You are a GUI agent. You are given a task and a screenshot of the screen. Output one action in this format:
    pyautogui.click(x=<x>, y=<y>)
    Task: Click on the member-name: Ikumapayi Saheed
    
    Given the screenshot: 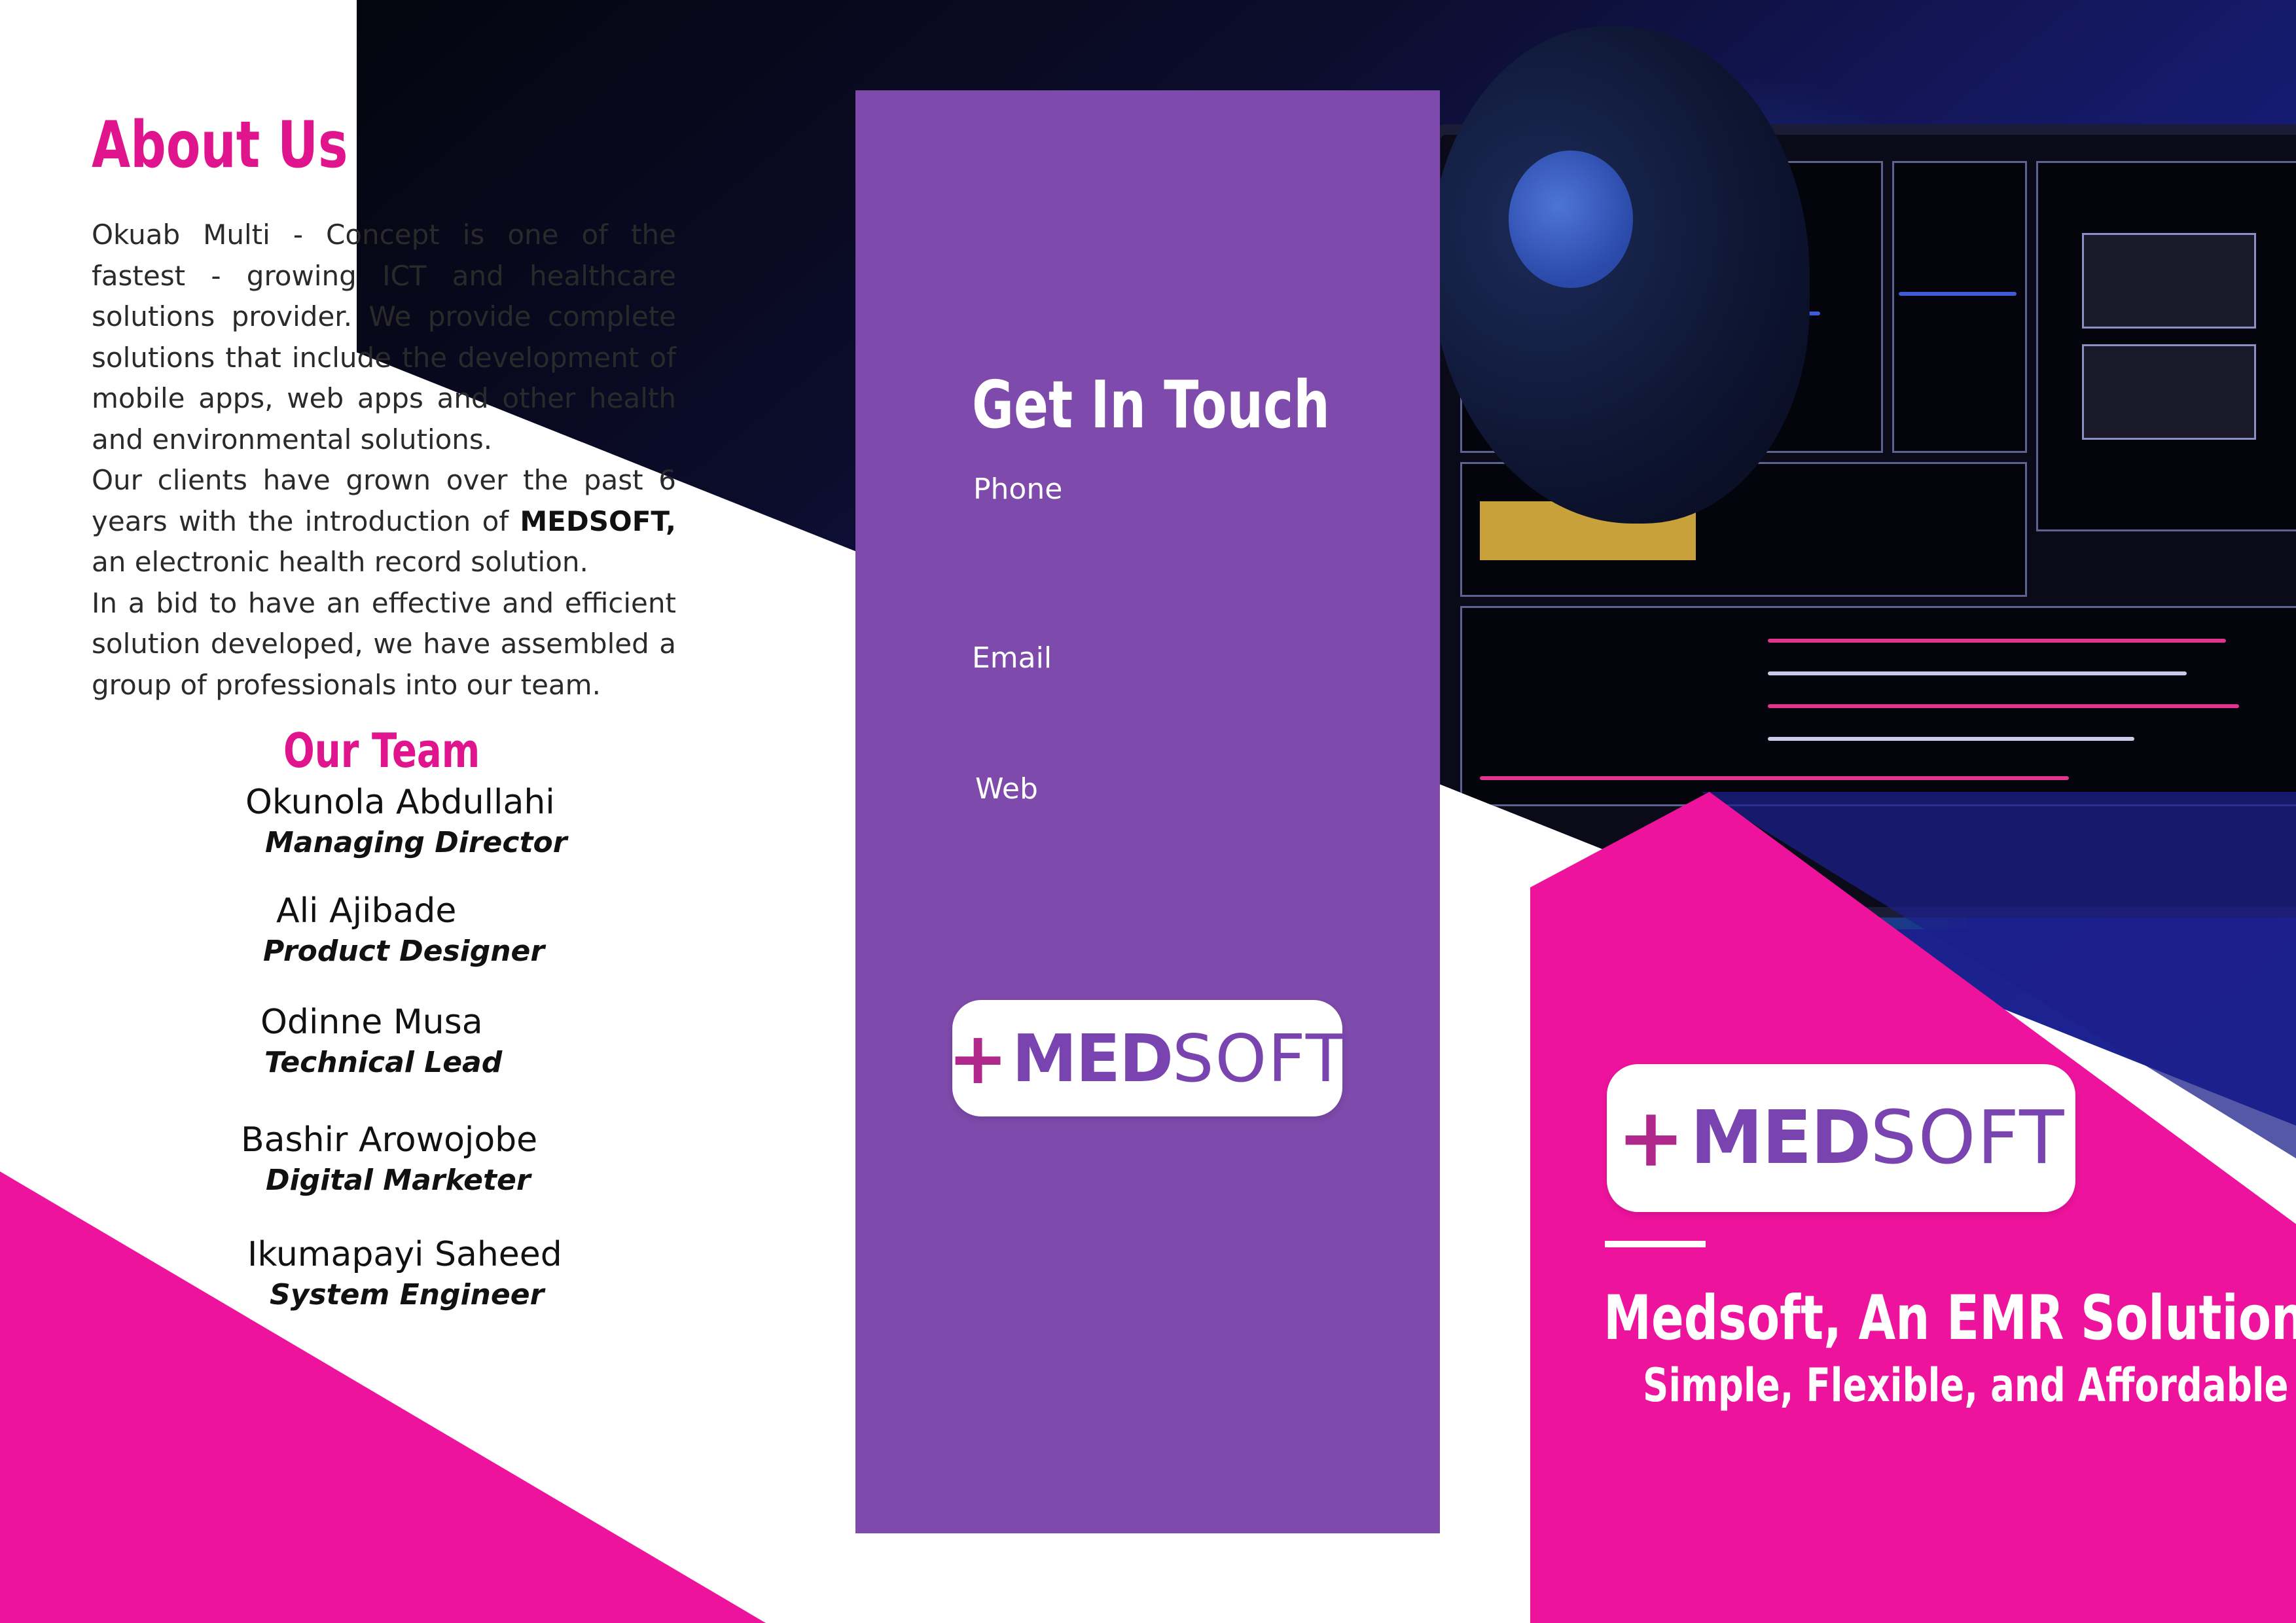 What is the action you would take?
    pyautogui.click(x=404, y=1254)
    